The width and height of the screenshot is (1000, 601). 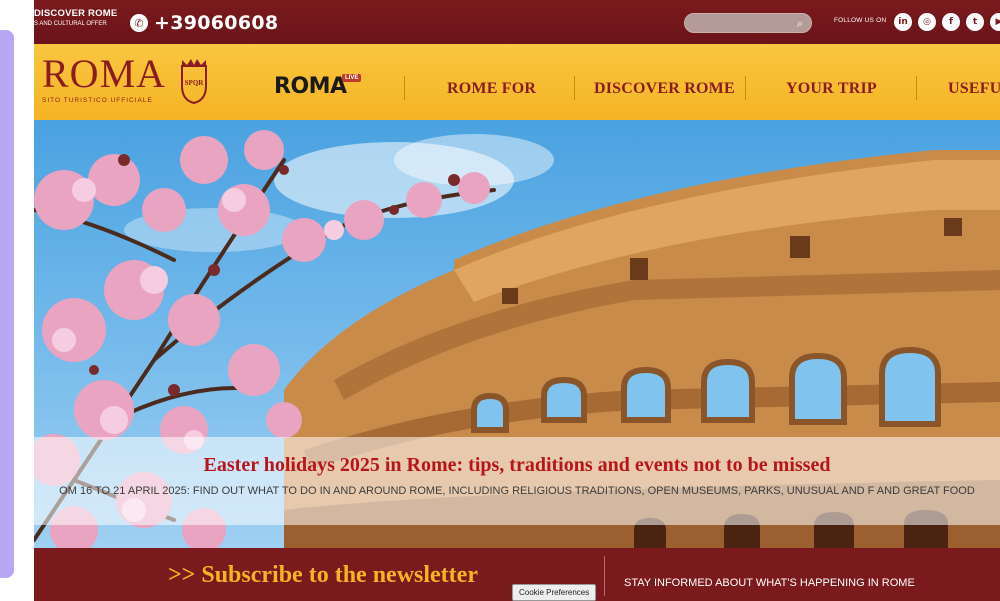 I want to click on follow-us-label: FOLLOW US ON, so click(x=860, y=20).